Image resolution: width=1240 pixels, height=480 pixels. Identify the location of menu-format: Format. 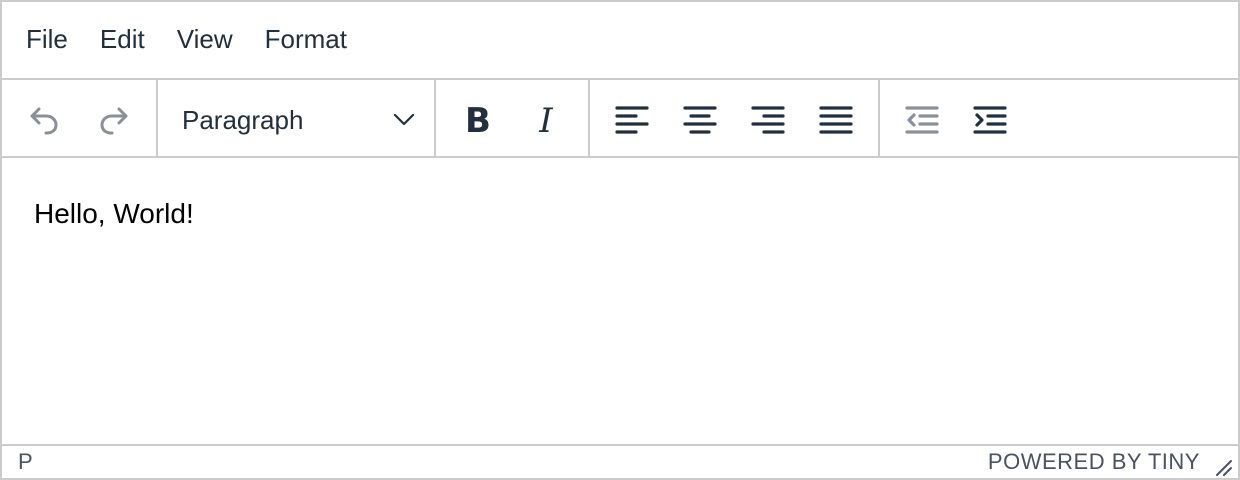
(306, 40).